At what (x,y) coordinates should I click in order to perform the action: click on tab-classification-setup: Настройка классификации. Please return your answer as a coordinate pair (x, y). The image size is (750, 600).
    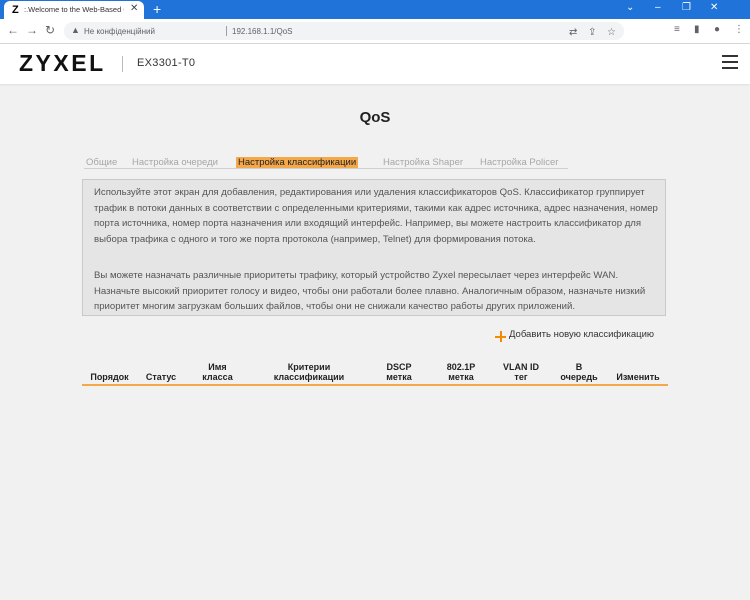
    Looking at the image, I should click on (297, 162).